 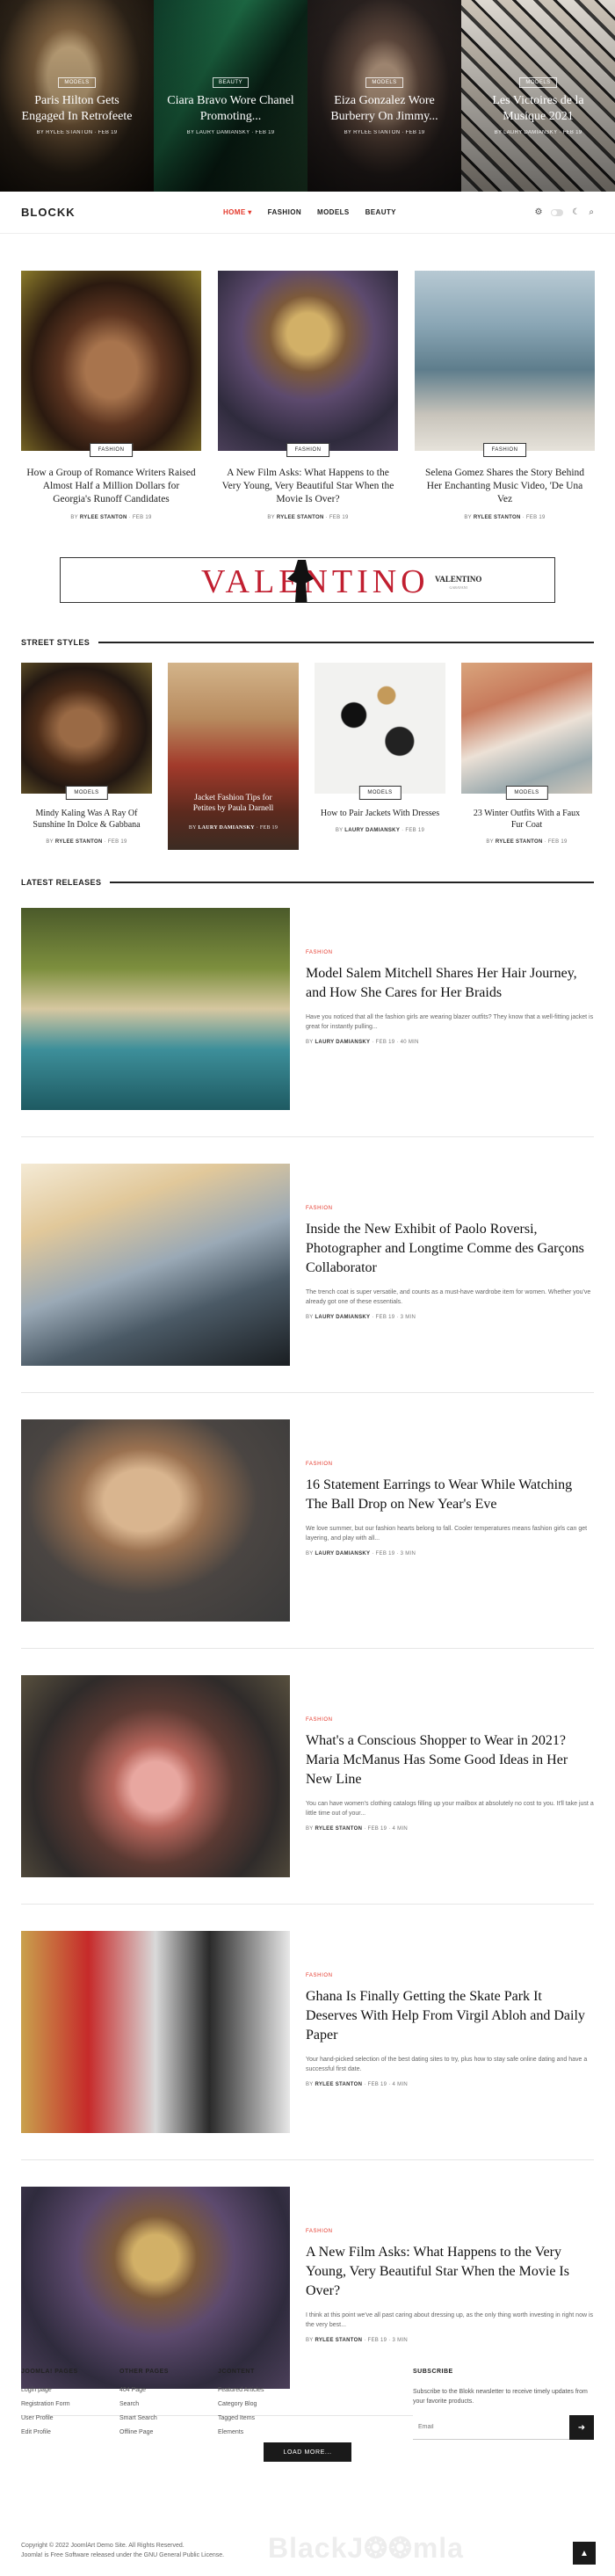 What do you see at coordinates (267, 2432) in the screenshot?
I see `footer-link: Elements` at bounding box center [267, 2432].